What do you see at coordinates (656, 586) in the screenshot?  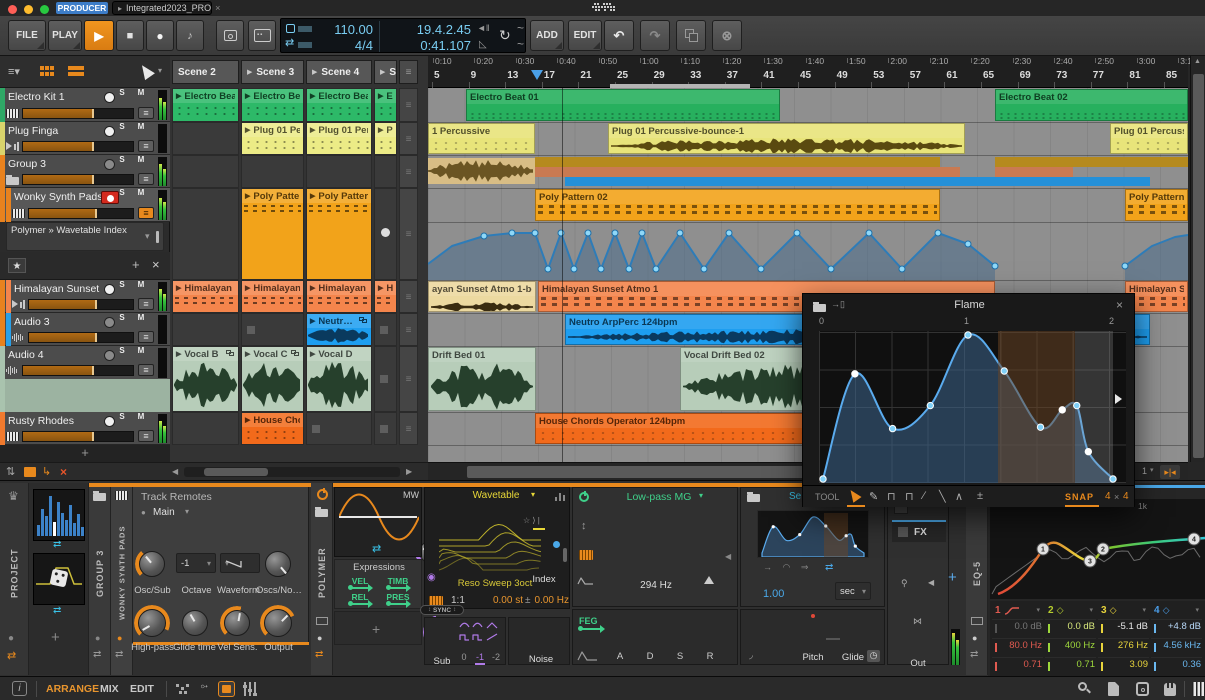 I see `cutoff-value: 294 Hz` at bounding box center [656, 586].